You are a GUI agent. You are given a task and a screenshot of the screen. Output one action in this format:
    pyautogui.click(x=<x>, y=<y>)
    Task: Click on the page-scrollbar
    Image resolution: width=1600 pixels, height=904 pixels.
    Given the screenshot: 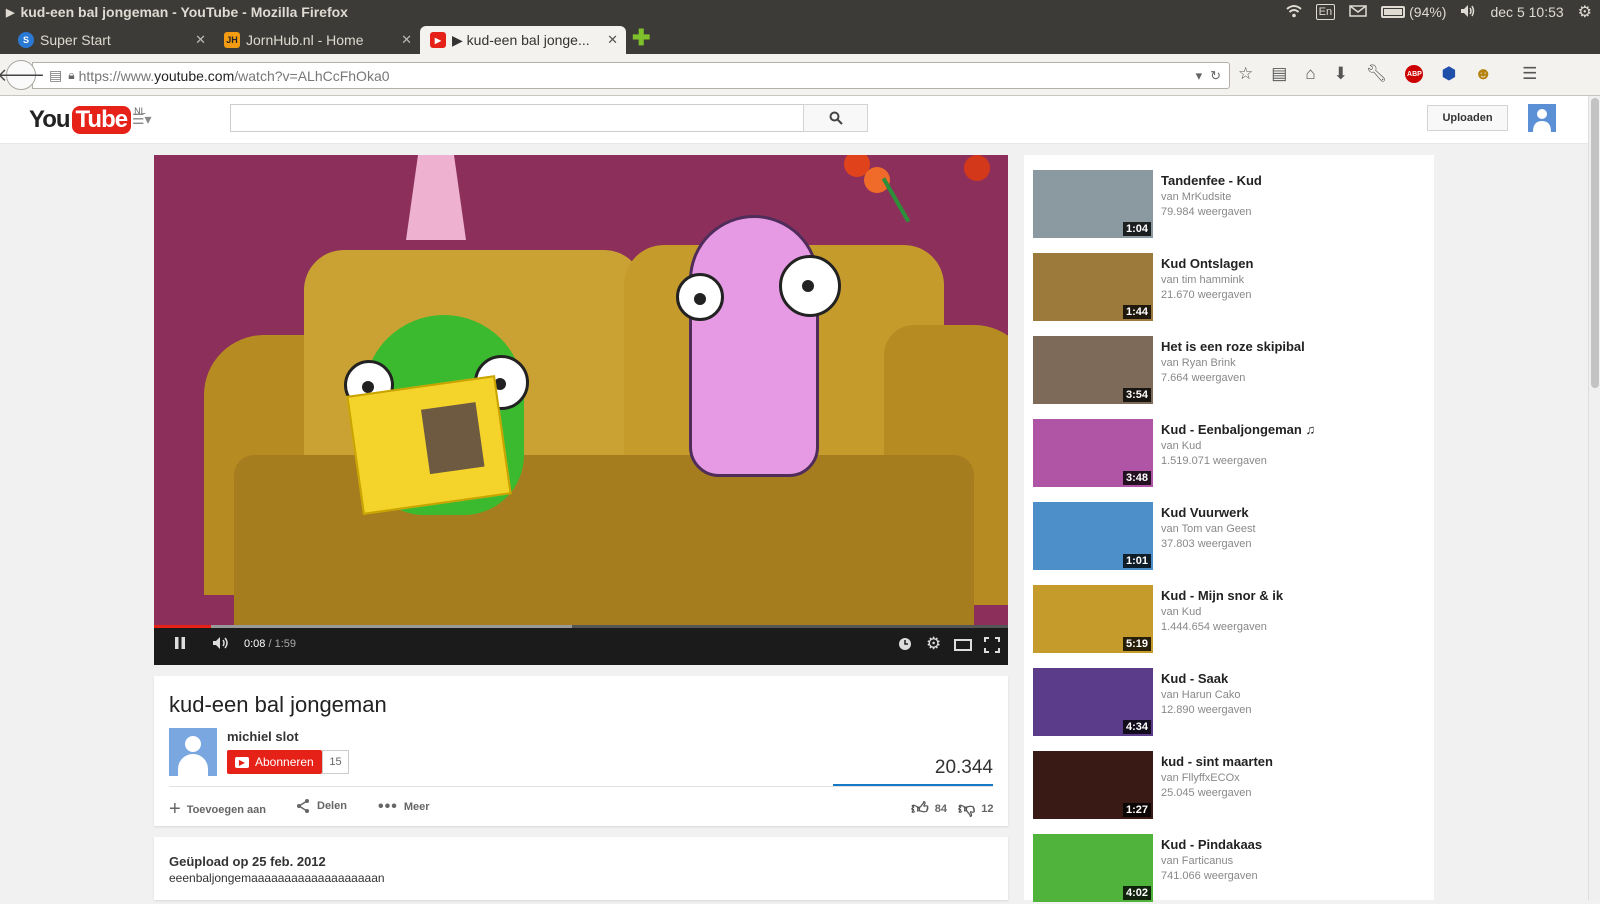 What is the action you would take?
    pyautogui.click(x=1594, y=498)
    